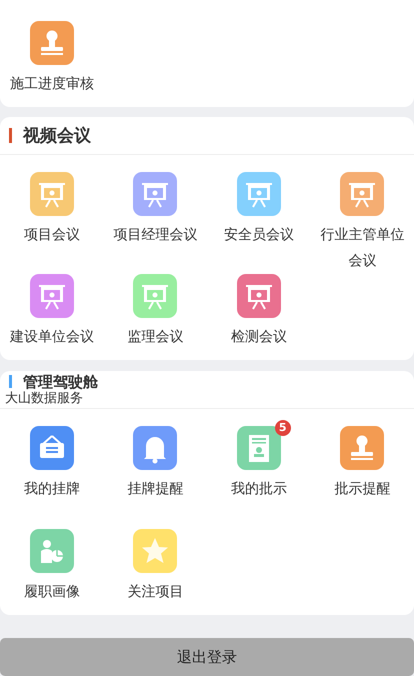  Describe the element at coordinates (362, 489) in the screenshot. I see `app-label: 批示提醒` at that location.